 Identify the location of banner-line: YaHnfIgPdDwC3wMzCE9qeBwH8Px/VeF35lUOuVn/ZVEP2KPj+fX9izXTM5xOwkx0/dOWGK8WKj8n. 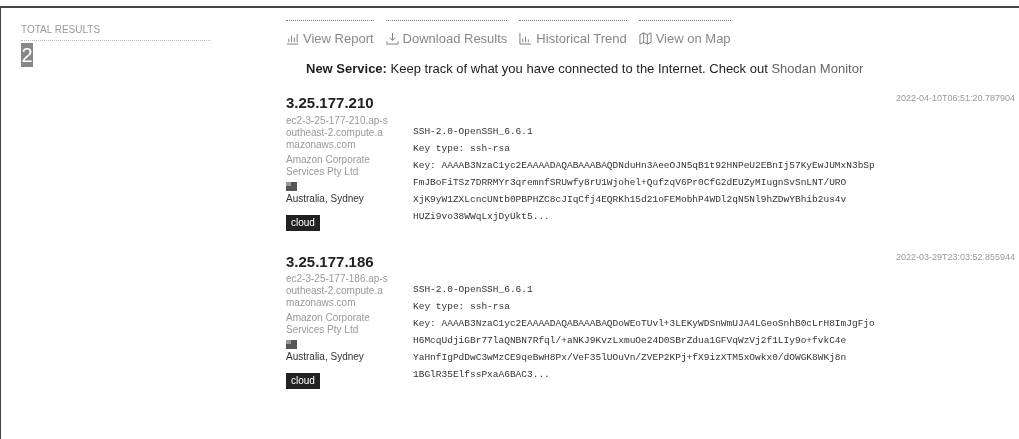
(630, 358).